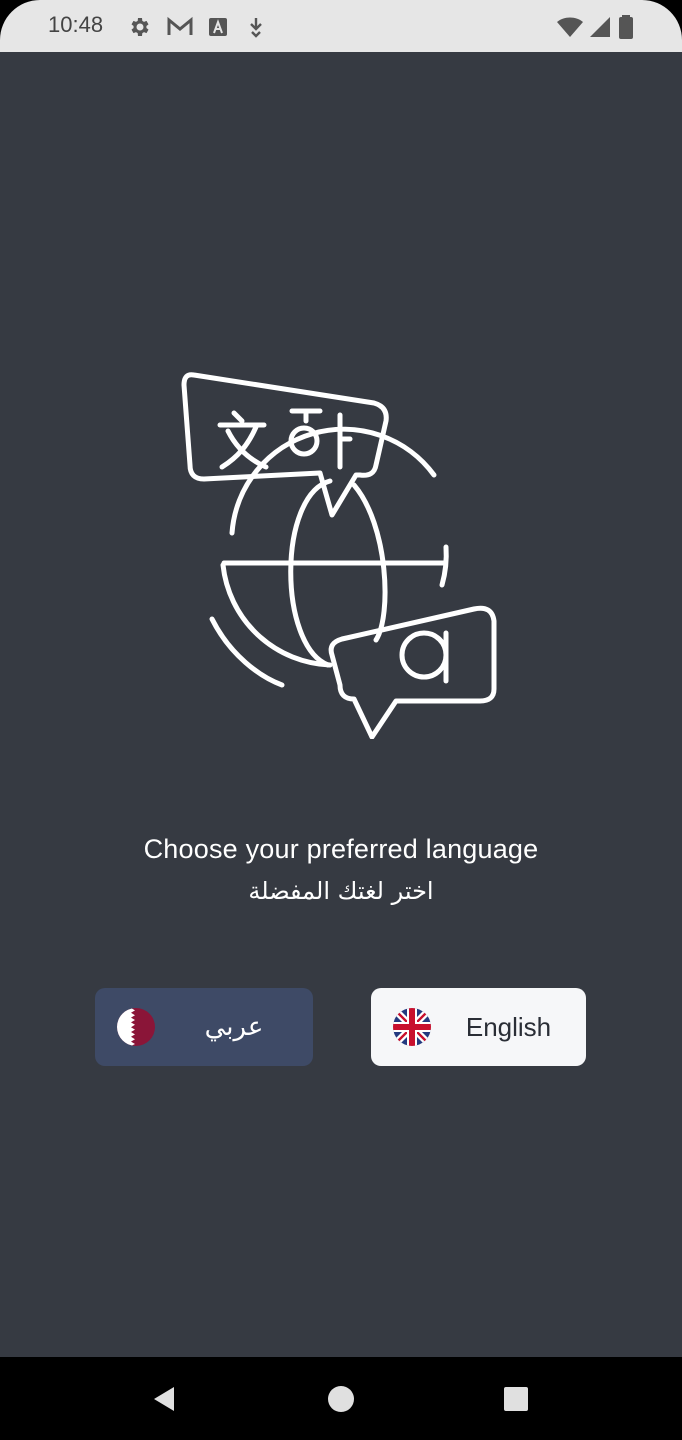  I want to click on signal-icon, so click(600, 27).